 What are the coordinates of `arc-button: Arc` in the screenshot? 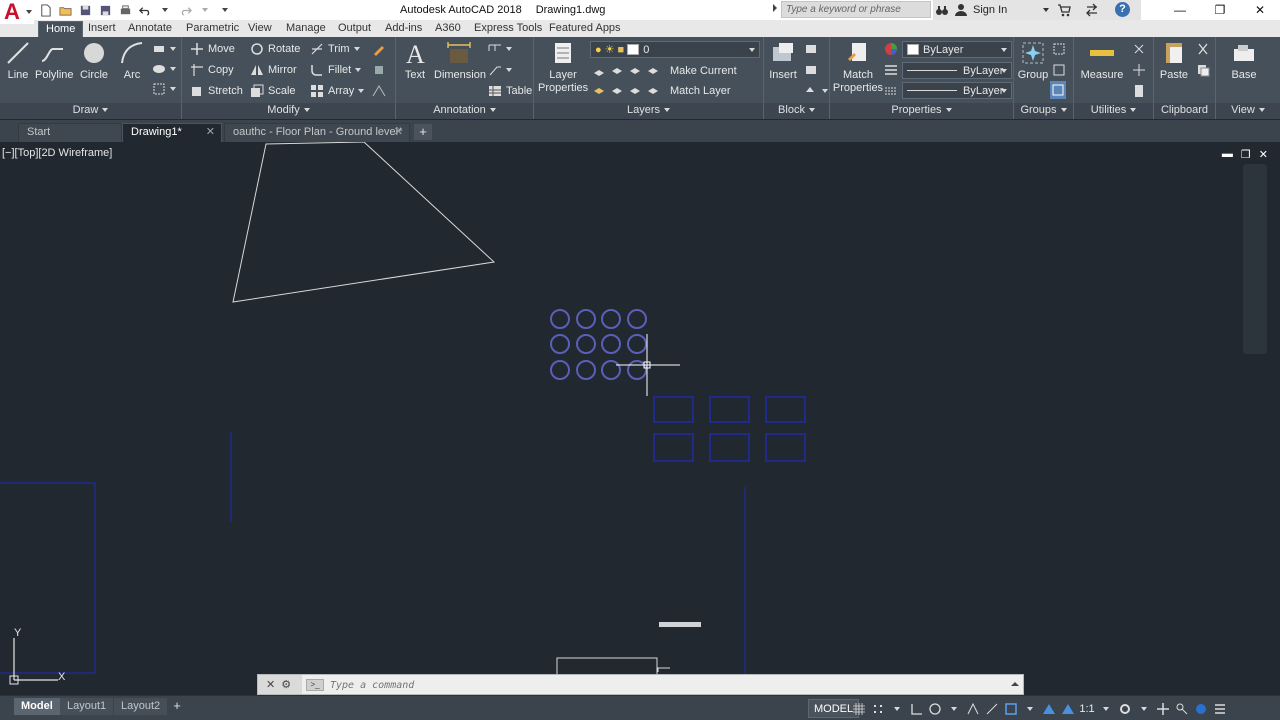 It's located at (132, 60).